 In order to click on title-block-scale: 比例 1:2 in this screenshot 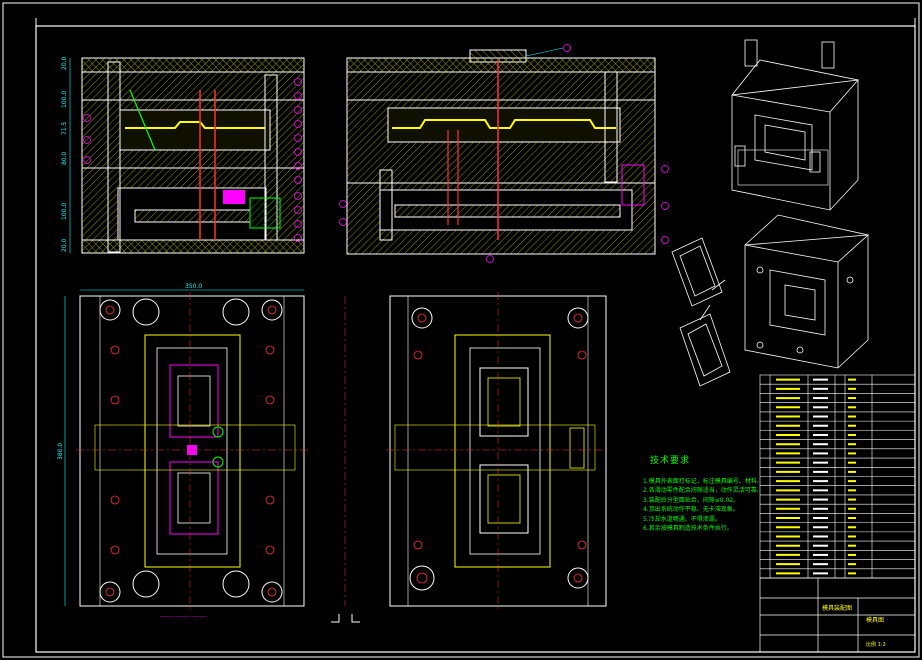, I will do `click(876, 644)`.